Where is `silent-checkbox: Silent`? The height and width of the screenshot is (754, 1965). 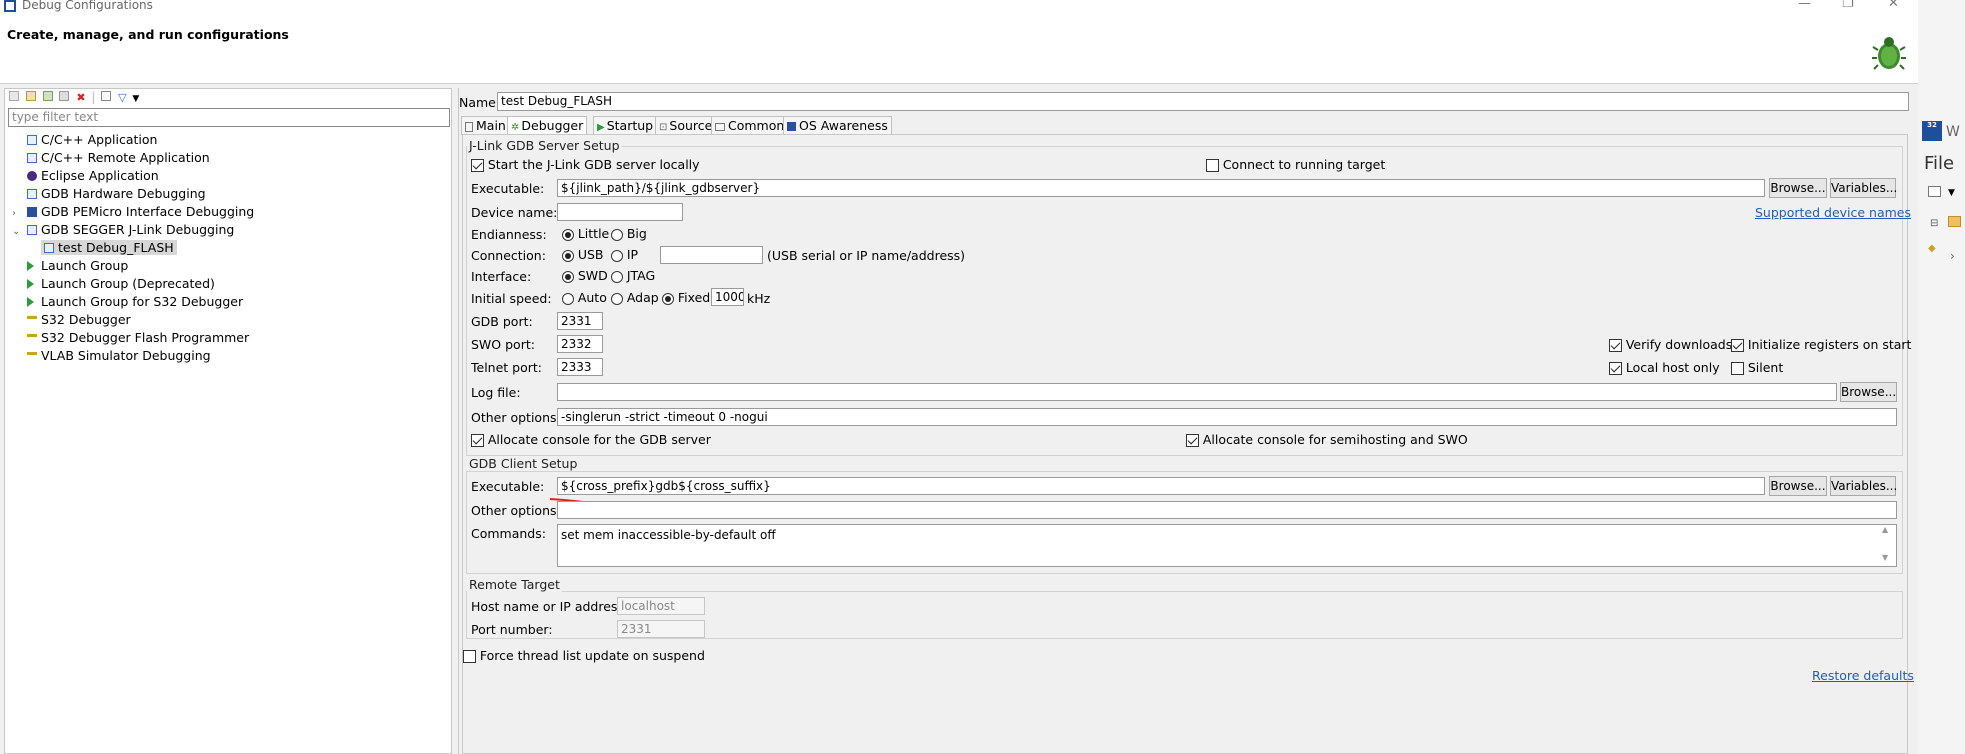 silent-checkbox: Silent is located at coordinates (1757, 367).